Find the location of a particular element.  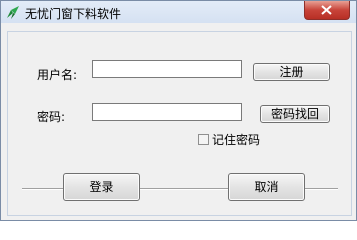

password-label: 密码: is located at coordinates (51, 117).